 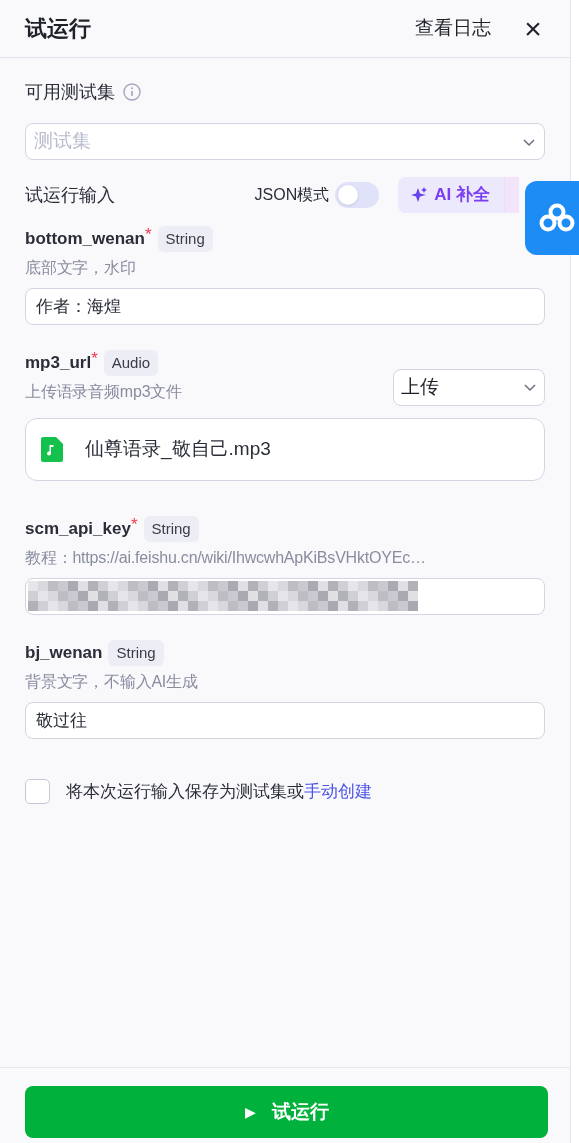 What do you see at coordinates (453, 28) in the screenshot?
I see `view-log-link: 查看日志` at bounding box center [453, 28].